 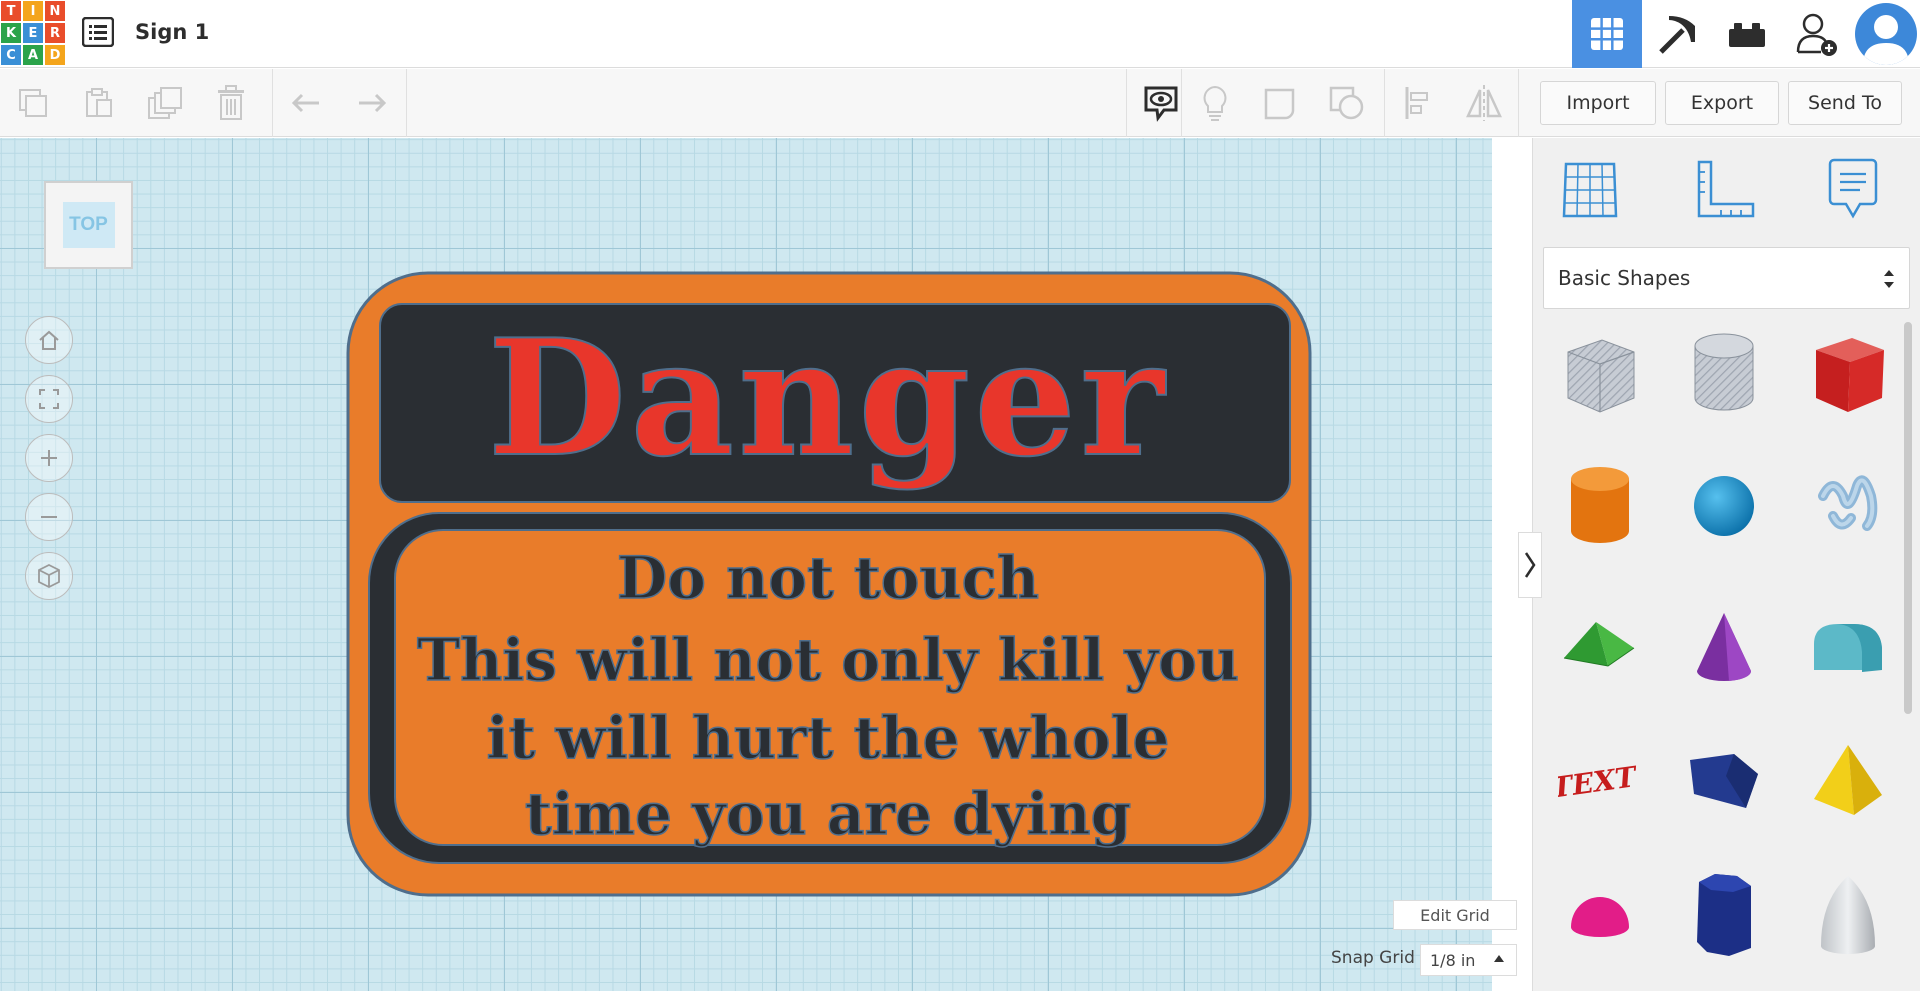 I want to click on paraboloid-icon, so click(x=1848, y=915).